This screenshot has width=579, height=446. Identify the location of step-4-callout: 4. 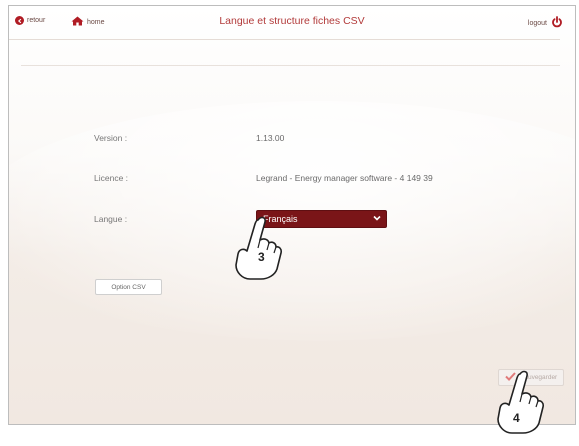
(516, 418).